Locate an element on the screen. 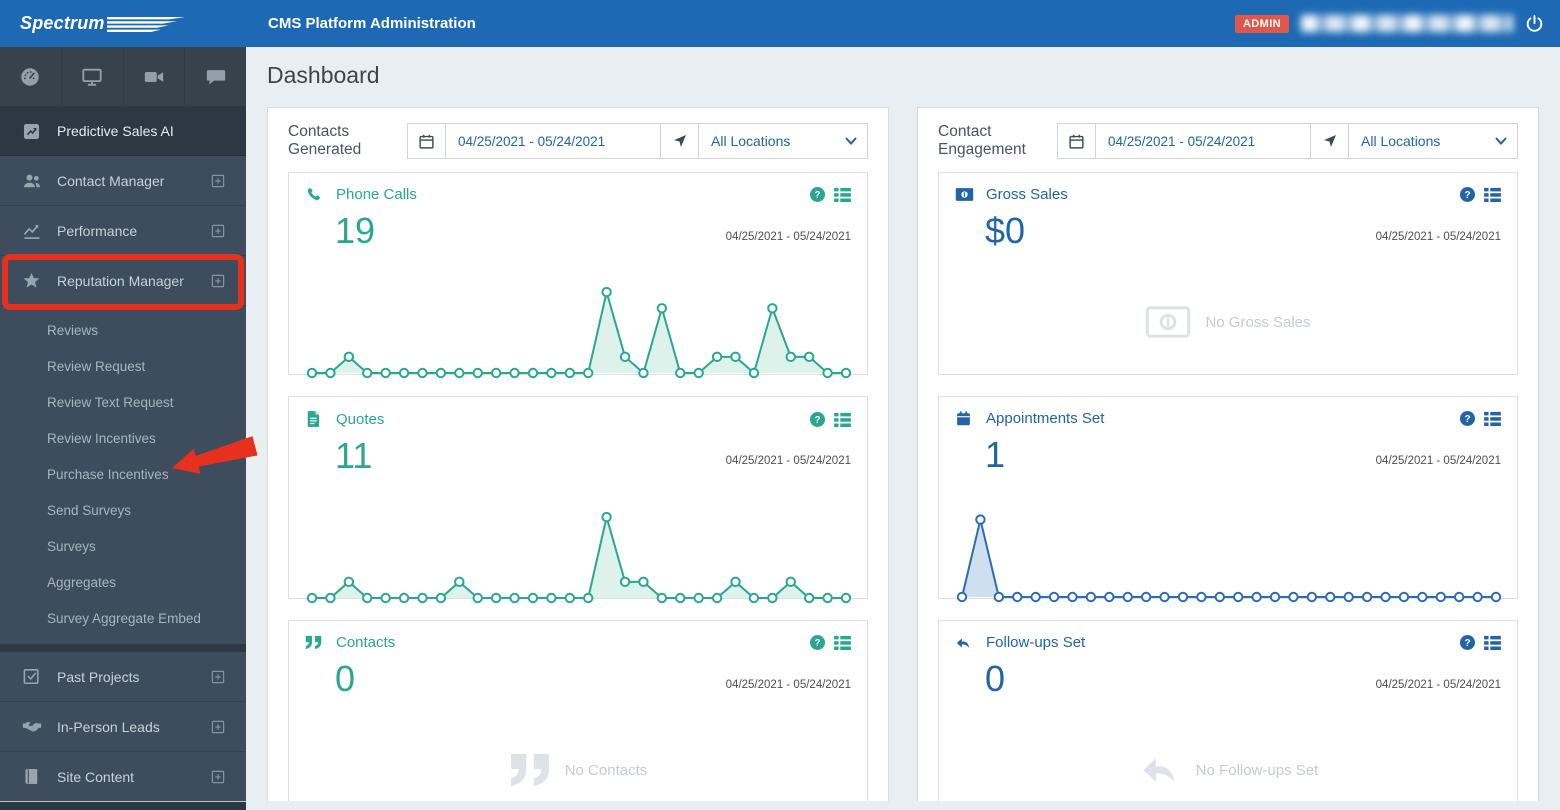 Image resolution: width=1560 pixels, height=810 pixels. subitem-label: Aggregates is located at coordinates (82, 582).